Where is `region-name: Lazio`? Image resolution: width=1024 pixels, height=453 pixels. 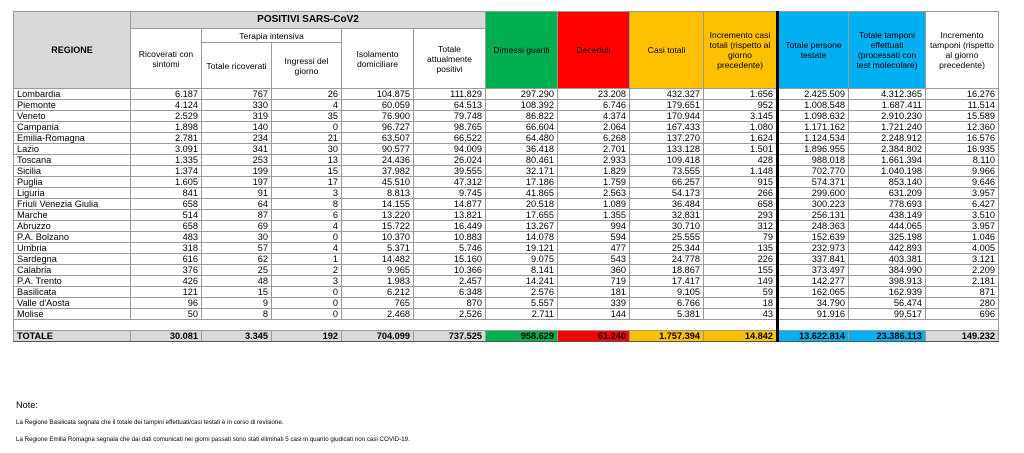 region-name: Lazio is located at coordinates (72, 149).